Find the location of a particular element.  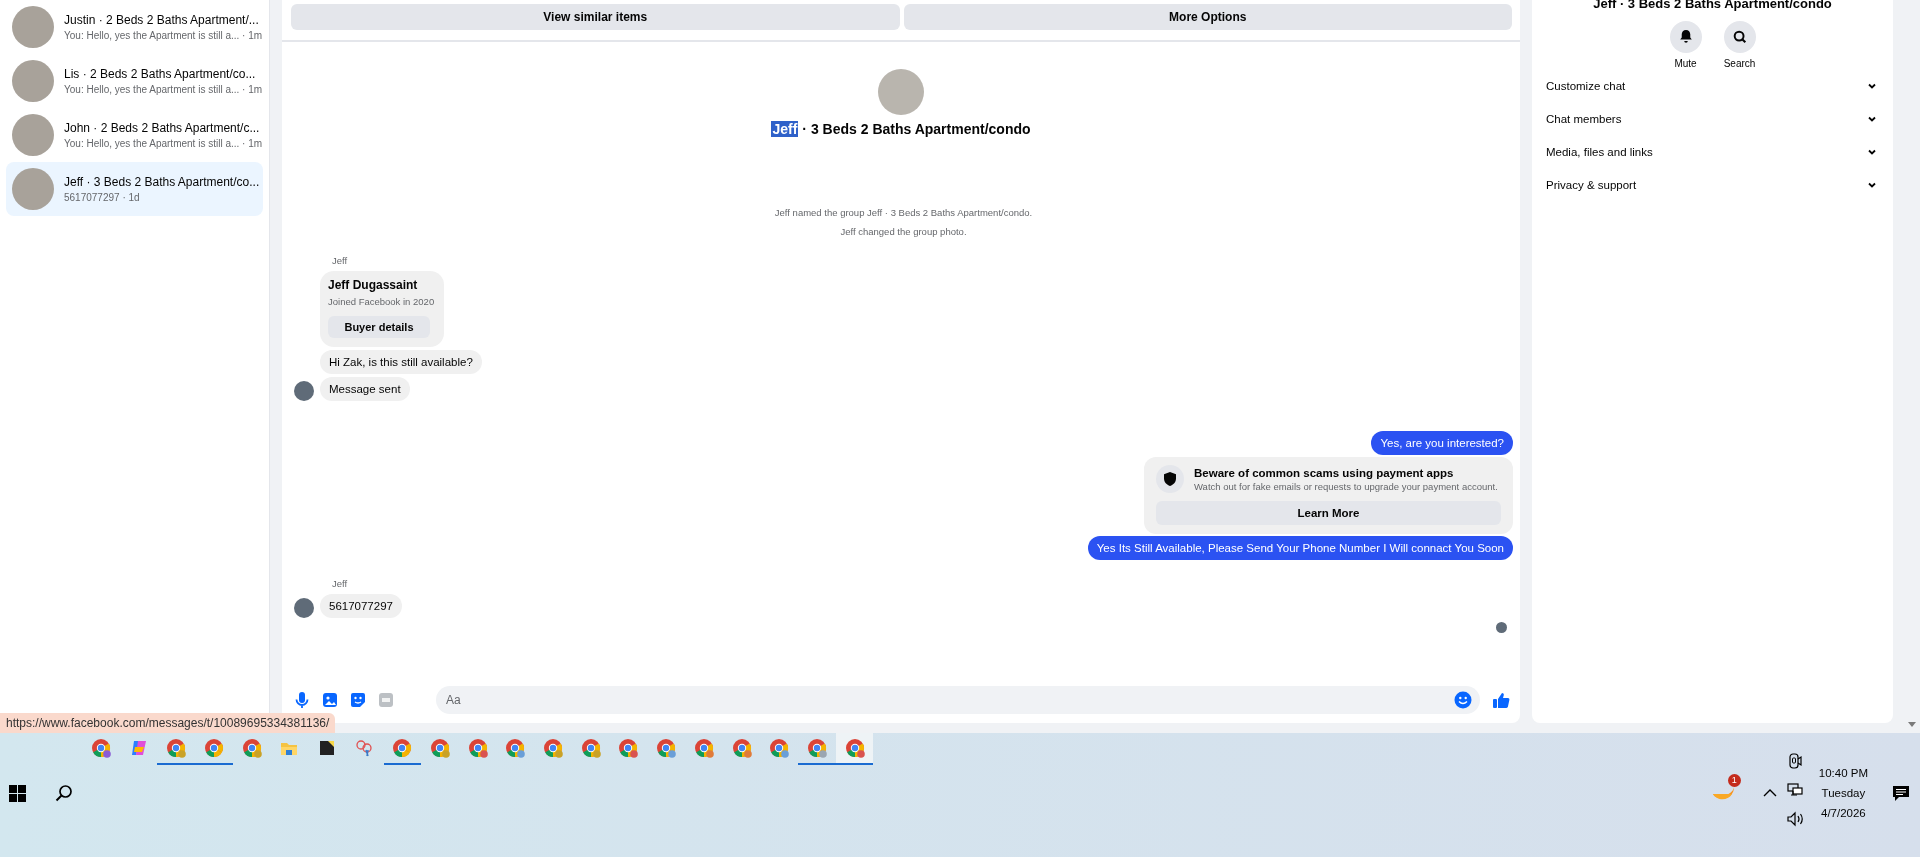

conversation-item: Justin · 2 Beds 2 Baths Apartment/... You: Hello, yes the Apartment is still a... · 1m is located at coordinates (134, 27).